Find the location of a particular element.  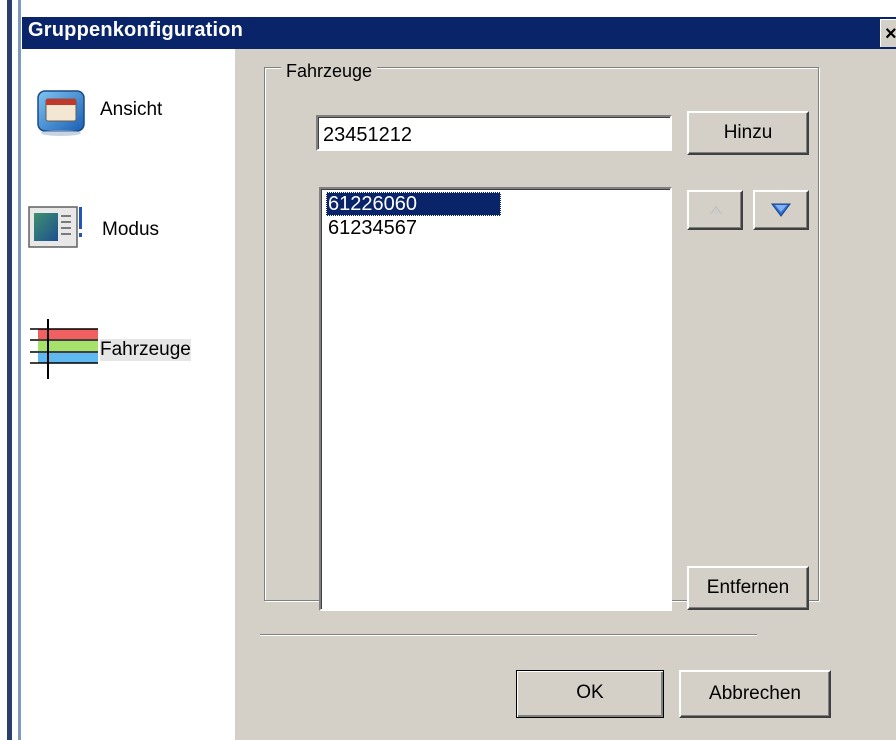

add-button: Hinzu is located at coordinates (748, 133).